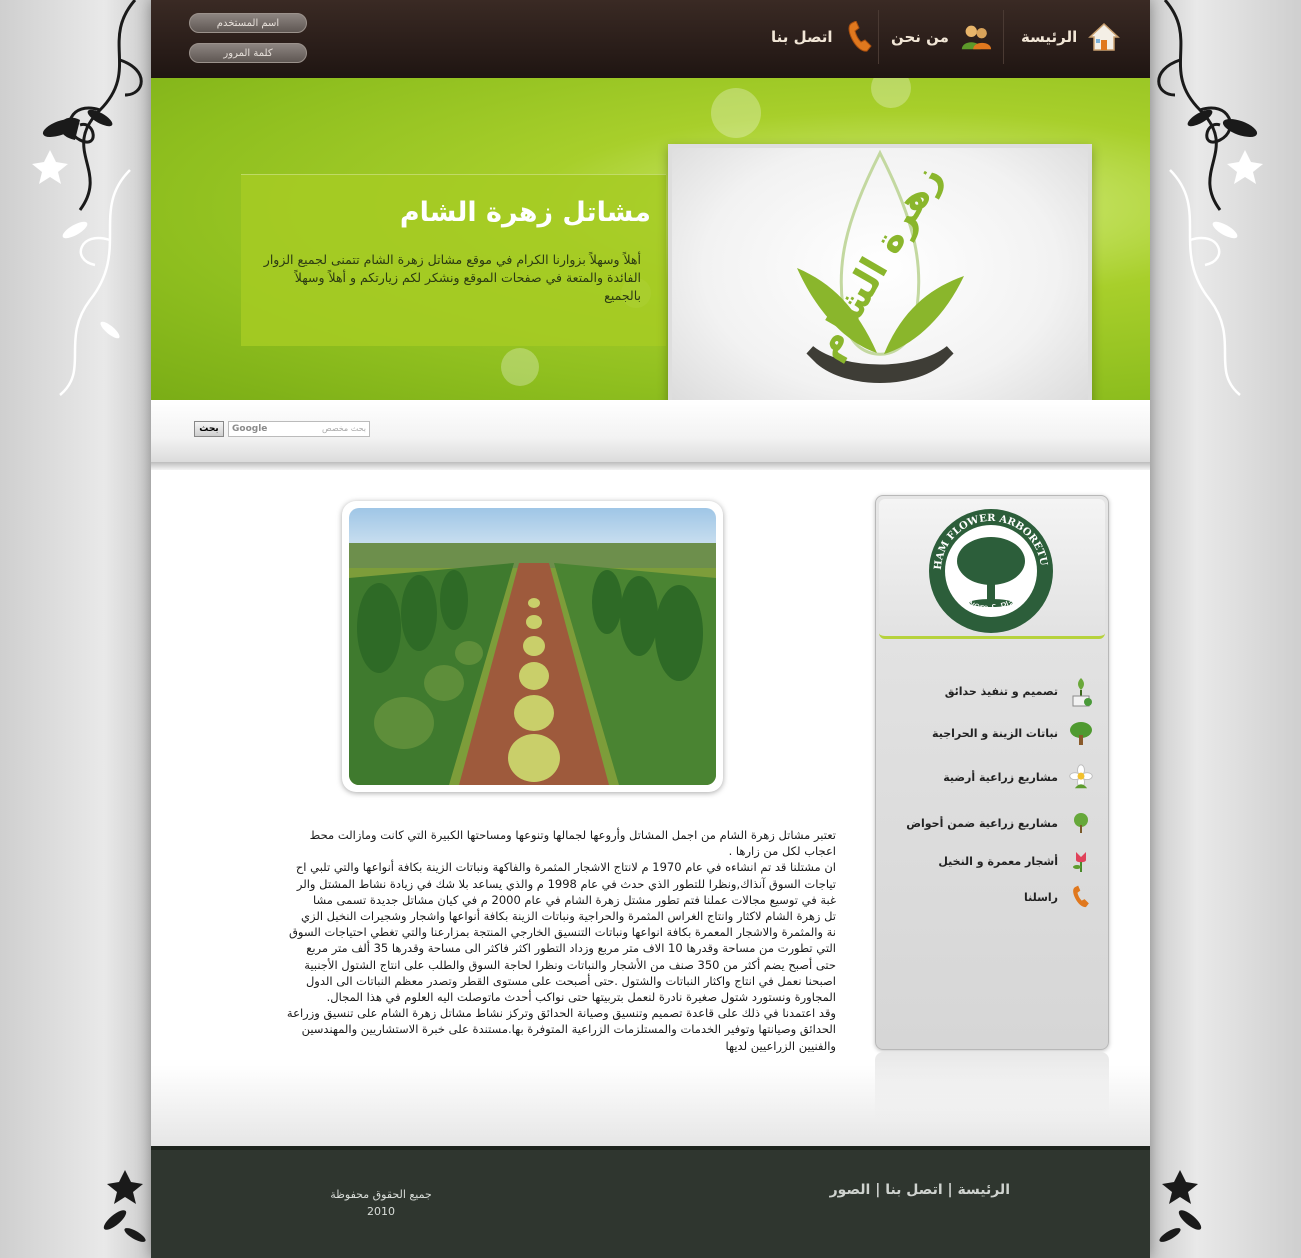 The image size is (1301, 1258). What do you see at coordinates (963, 562) in the screenshot?
I see `arboretum-logo: SHAM FLOWER ARBORETUM Flowers & Plants` at bounding box center [963, 562].